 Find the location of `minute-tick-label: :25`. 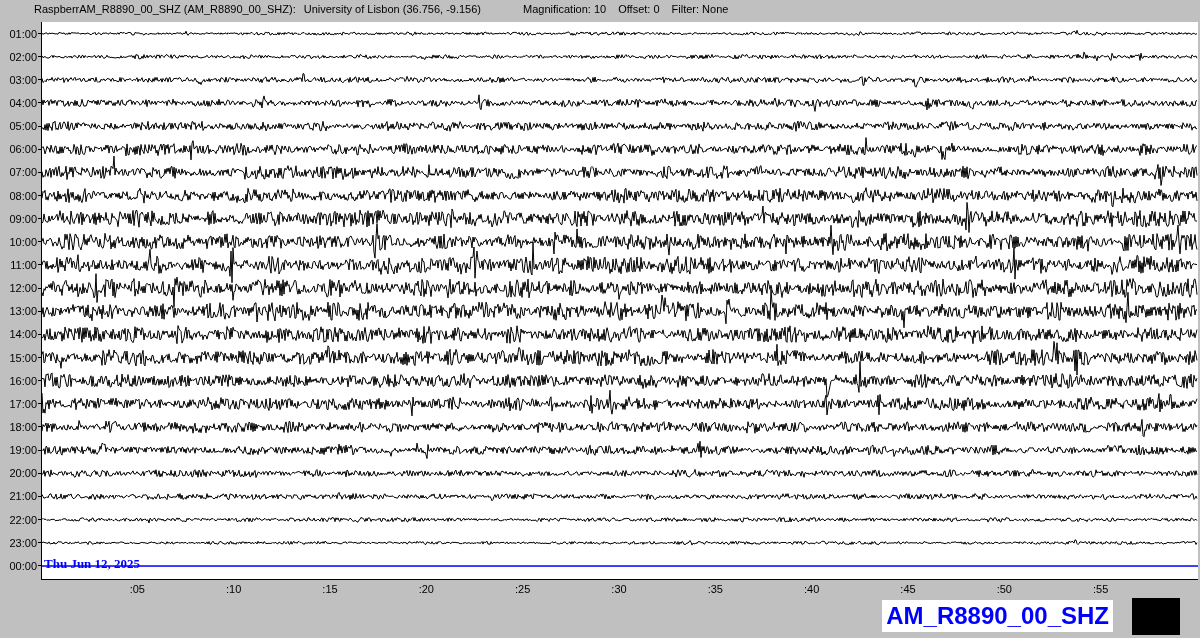

minute-tick-label: :25 is located at coordinates (523, 588).